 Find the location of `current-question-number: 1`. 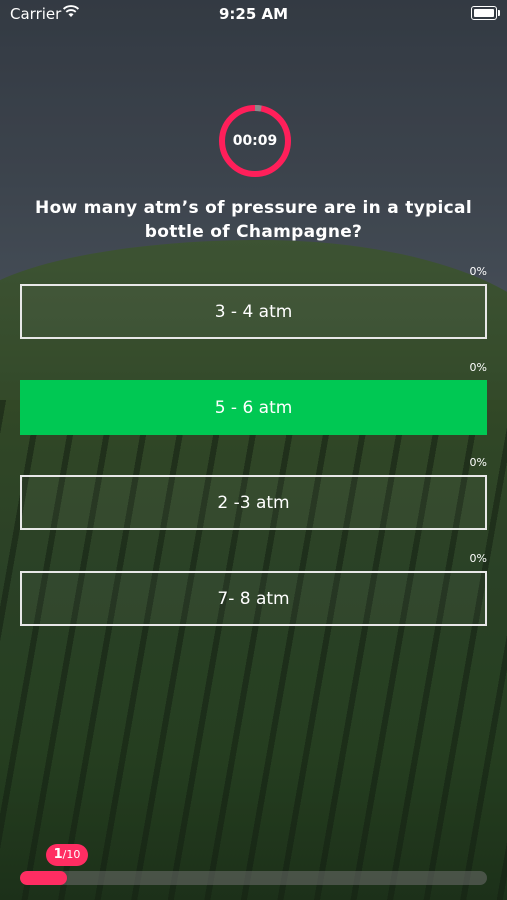

current-question-number: 1 is located at coordinates (58, 854).